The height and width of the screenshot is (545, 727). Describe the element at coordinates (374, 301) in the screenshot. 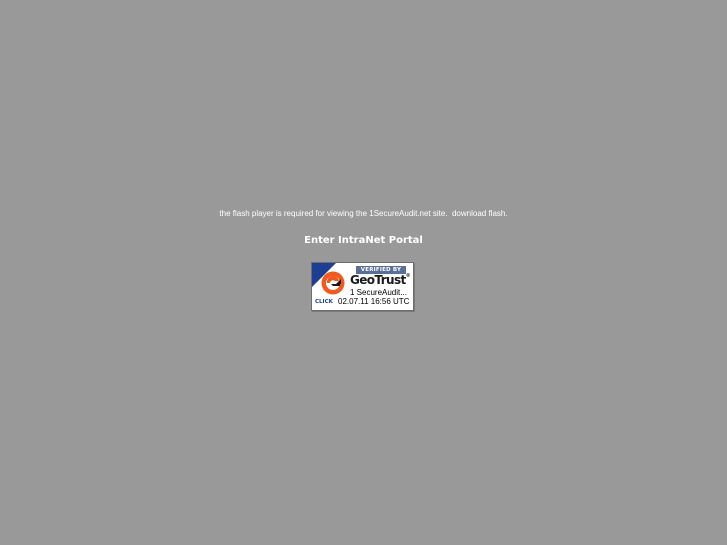

I see `seal-timestamp: 02.07.11 16:56 UTC` at that location.